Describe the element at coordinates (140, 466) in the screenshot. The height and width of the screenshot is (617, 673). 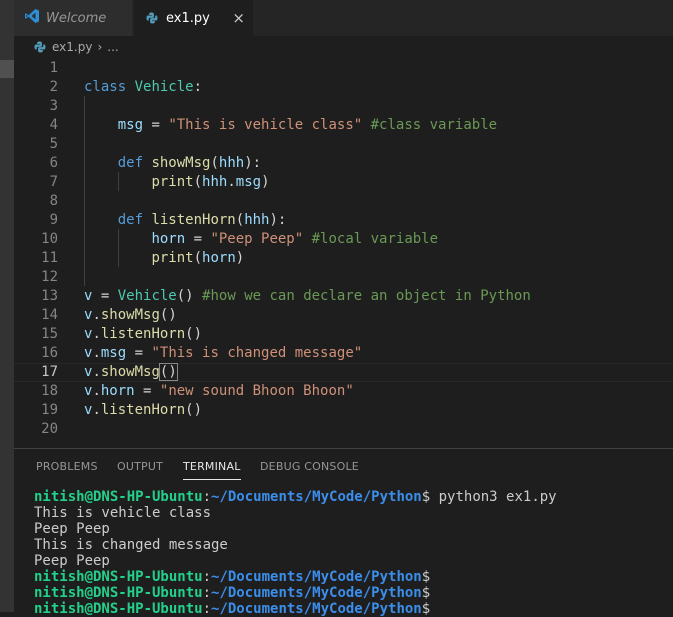
I see `tab-output: OUTPUT` at that location.